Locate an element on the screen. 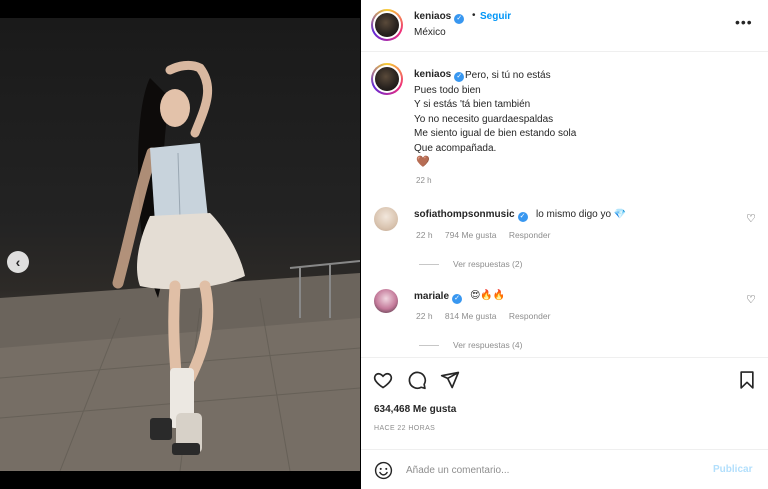 Image resolution: width=768 pixels, height=489 pixels. actions-divider is located at coordinates (564, 357).